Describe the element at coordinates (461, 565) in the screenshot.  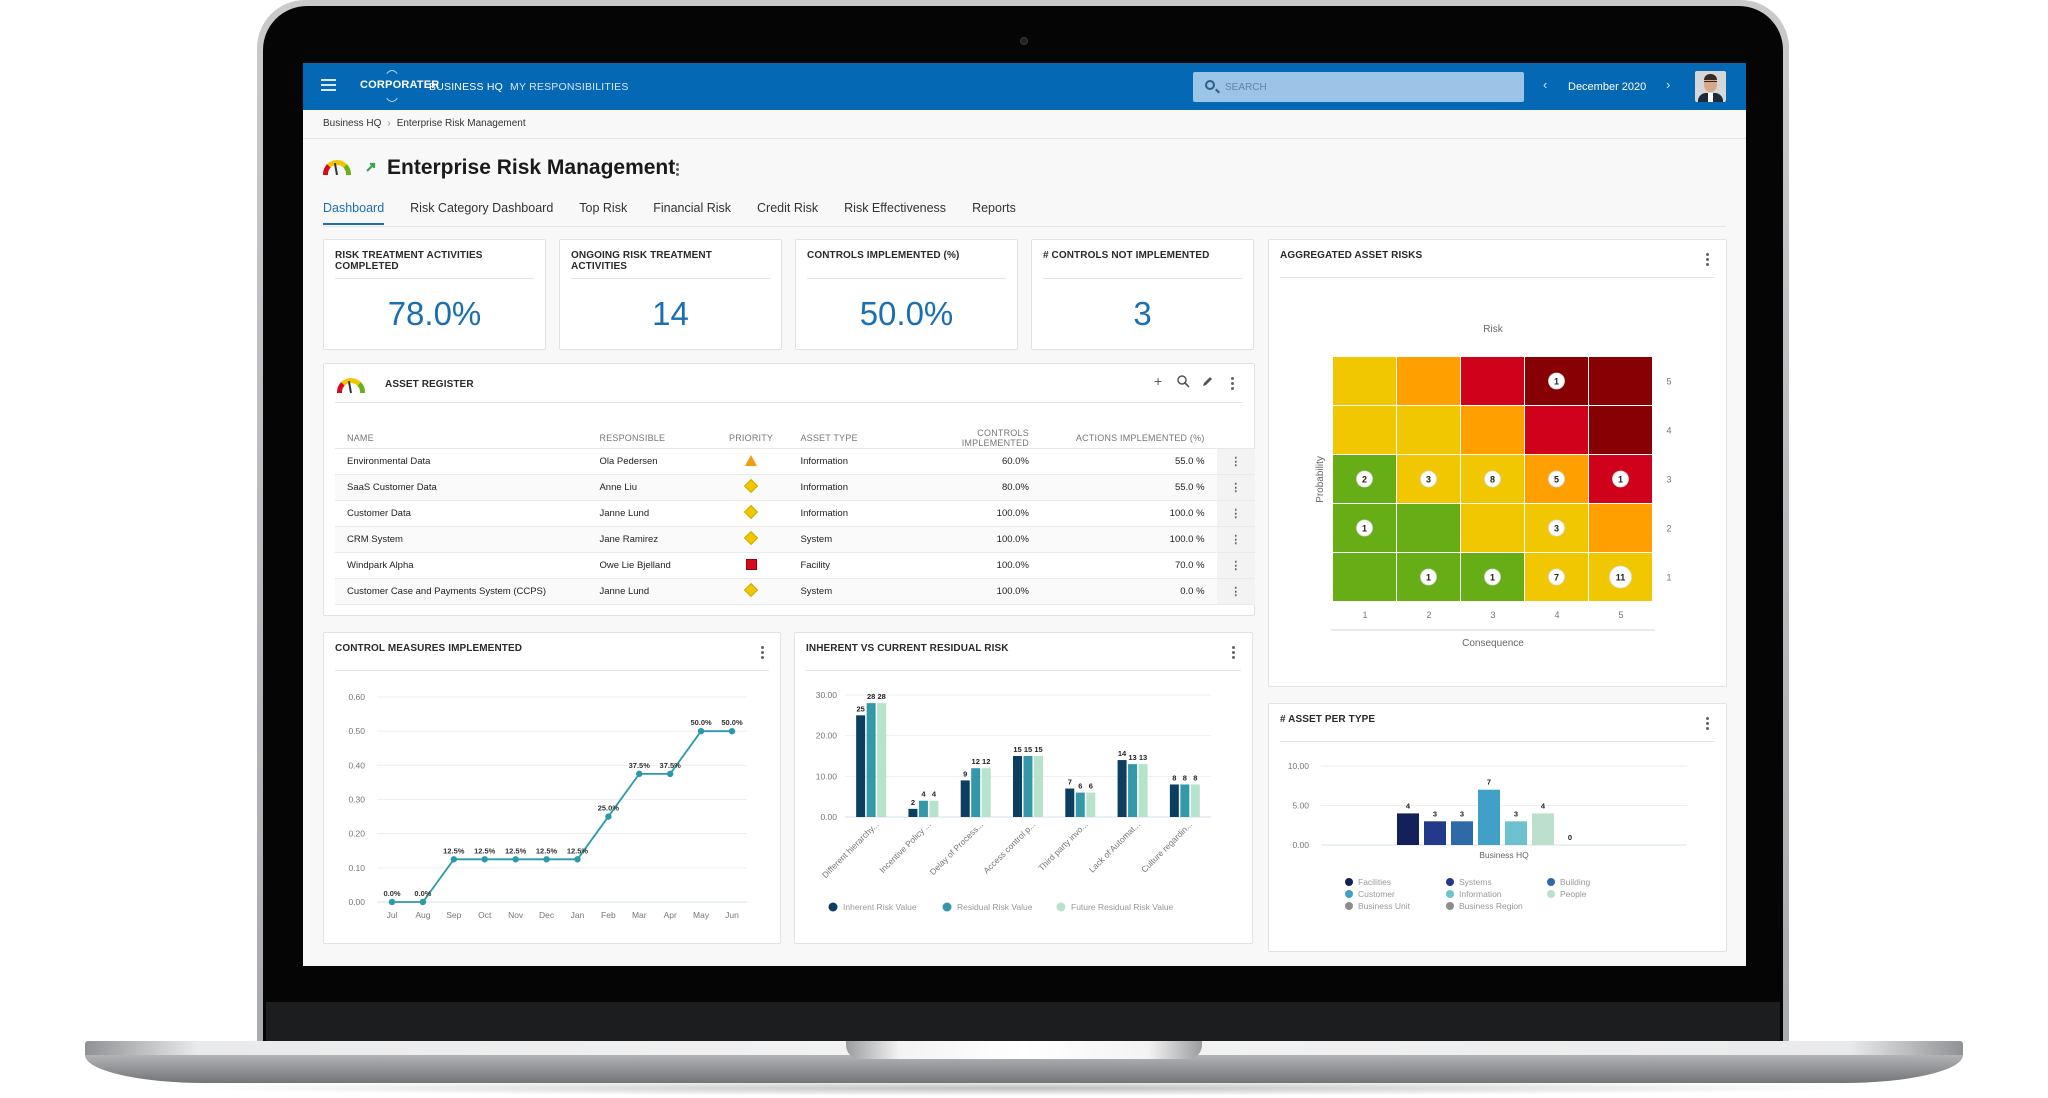
I see `asset-name: Windpark Alpha` at that location.